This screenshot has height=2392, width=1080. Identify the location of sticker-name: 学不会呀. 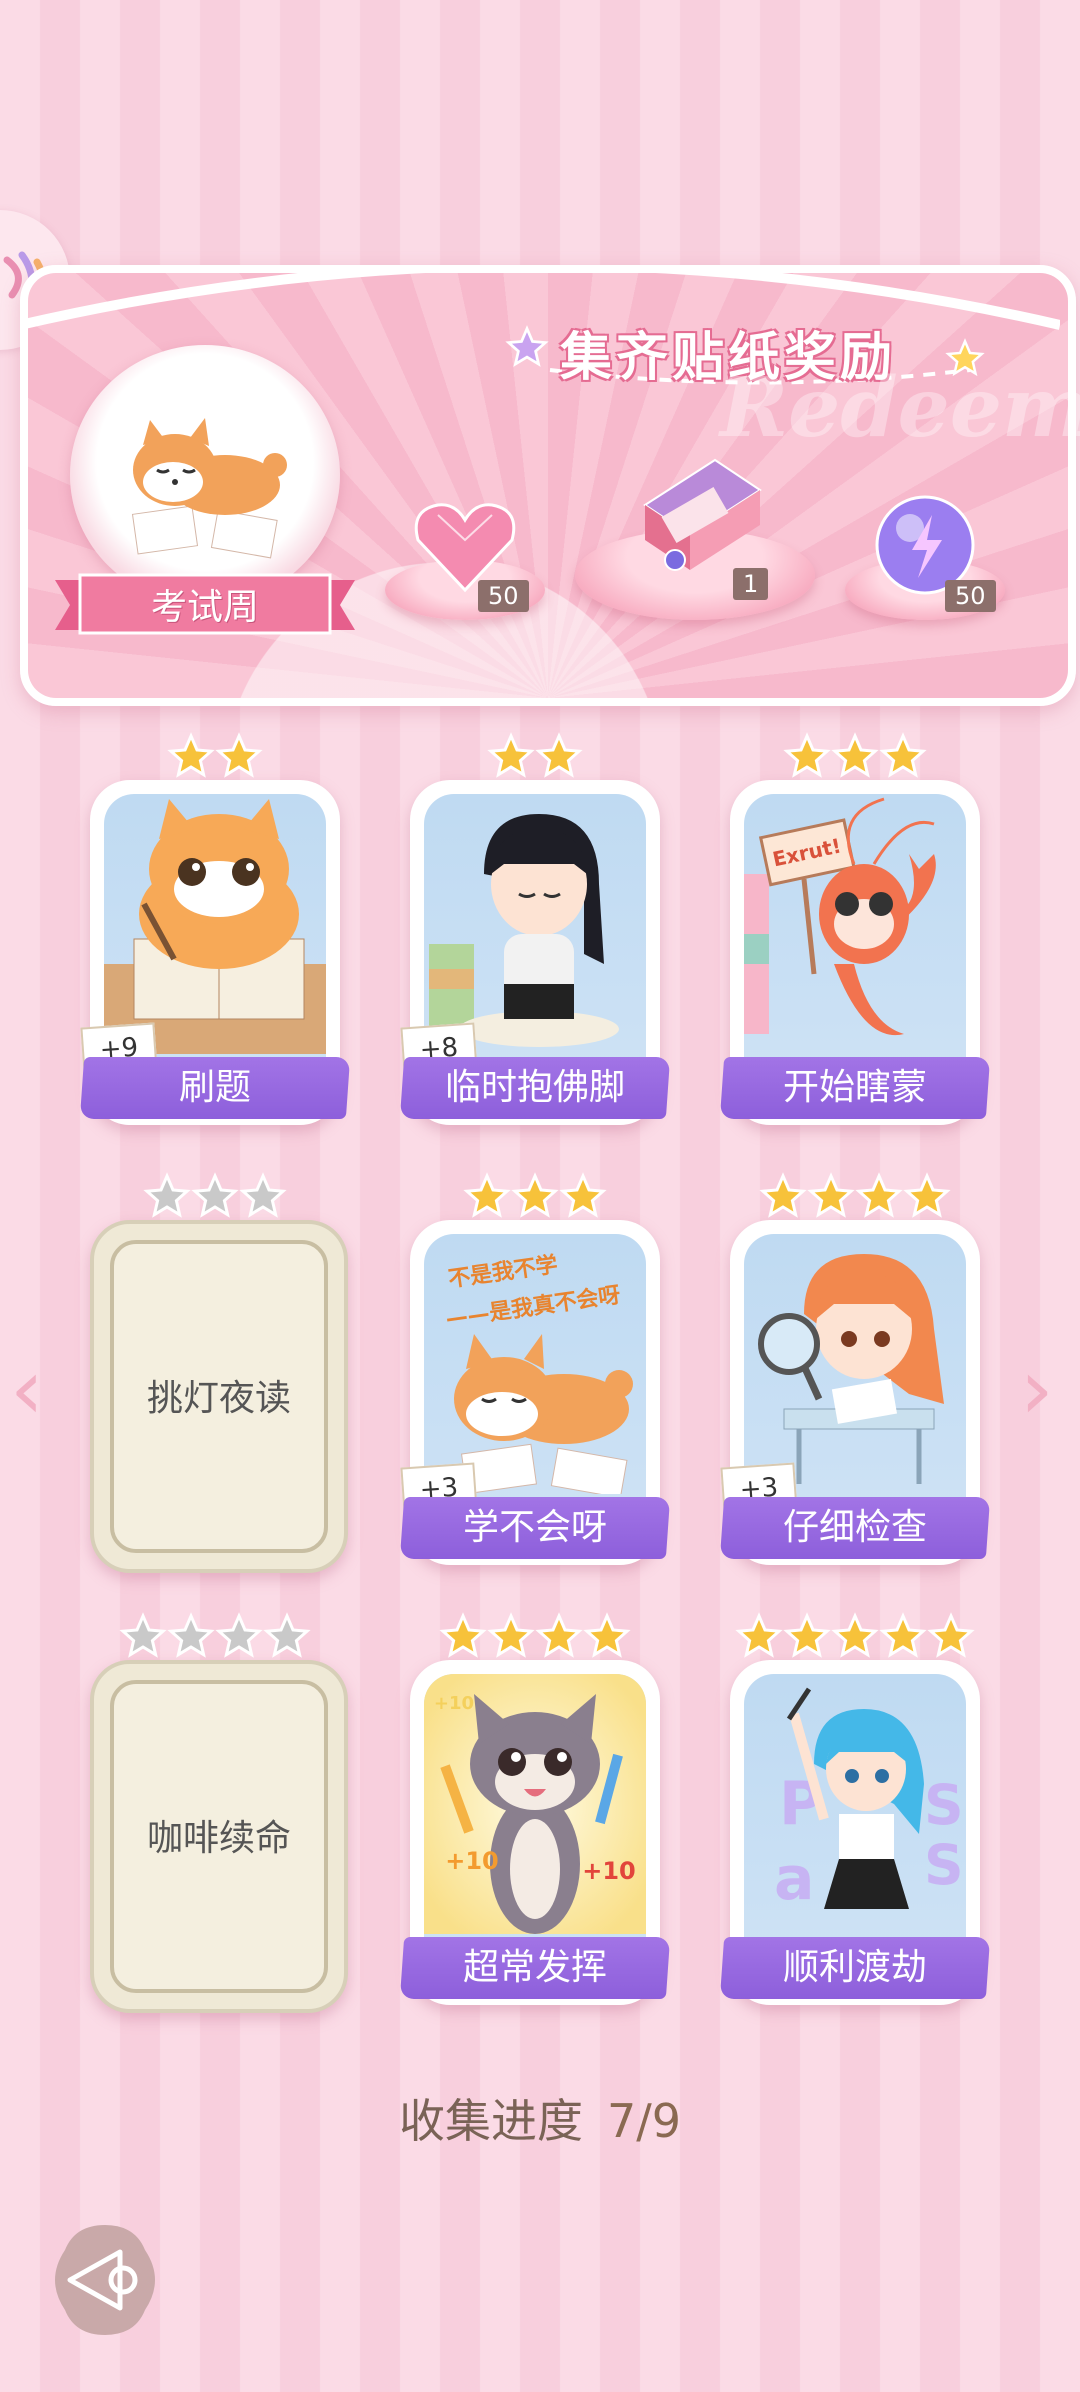
(534, 1527).